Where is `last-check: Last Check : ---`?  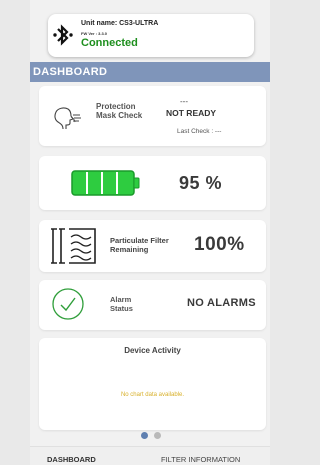
last-check: Last Check : --- is located at coordinates (199, 131).